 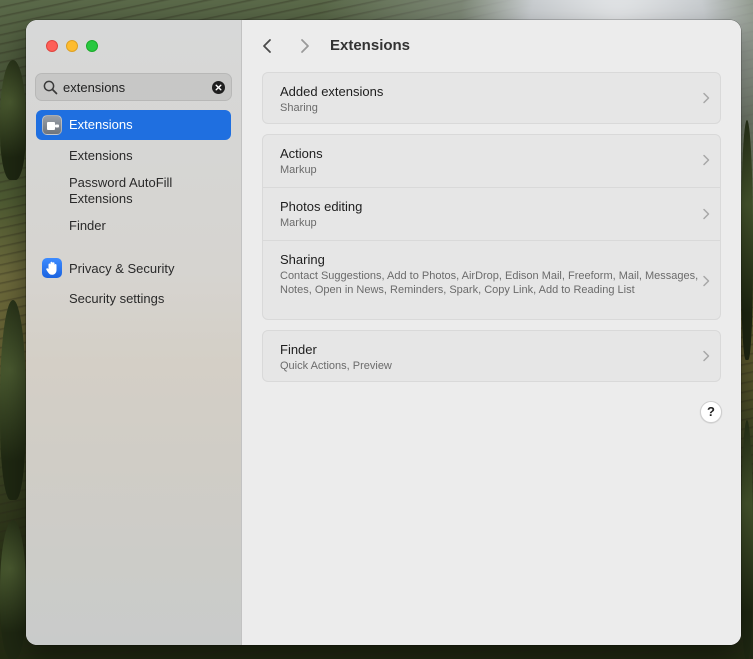 What do you see at coordinates (122, 268) in the screenshot?
I see `sidebar-item-label: Privacy & Security` at bounding box center [122, 268].